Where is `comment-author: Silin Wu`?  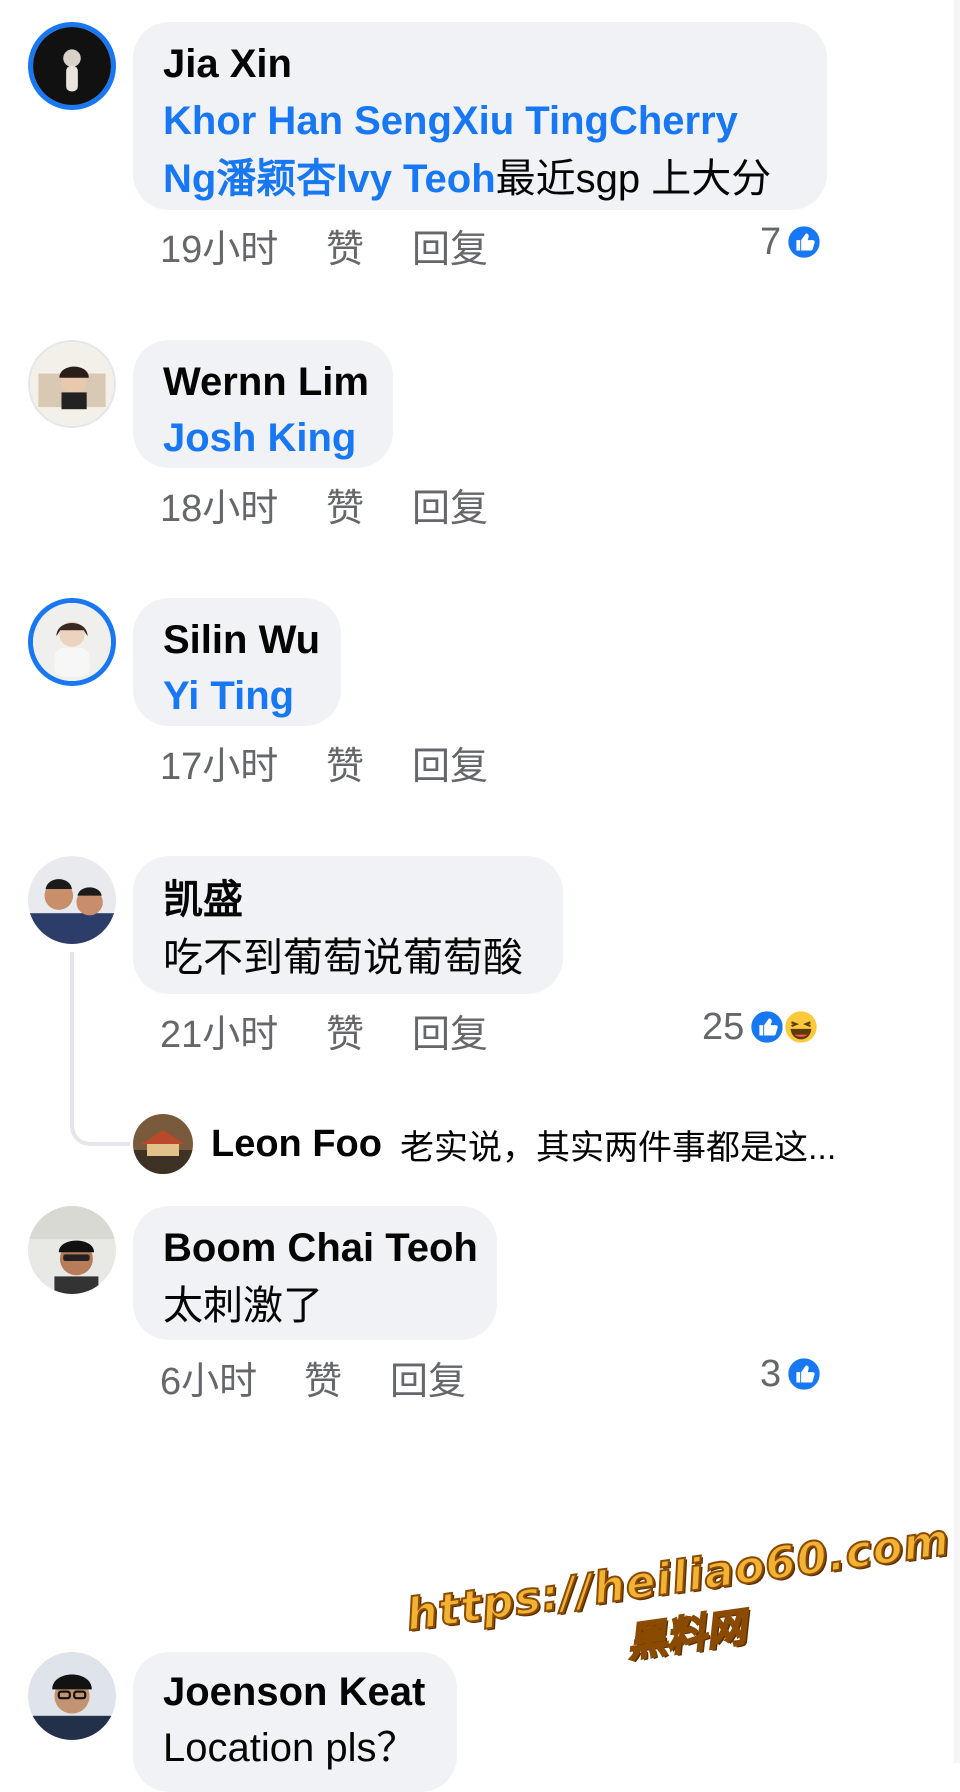
comment-author: Silin Wu is located at coordinates (241, 640).